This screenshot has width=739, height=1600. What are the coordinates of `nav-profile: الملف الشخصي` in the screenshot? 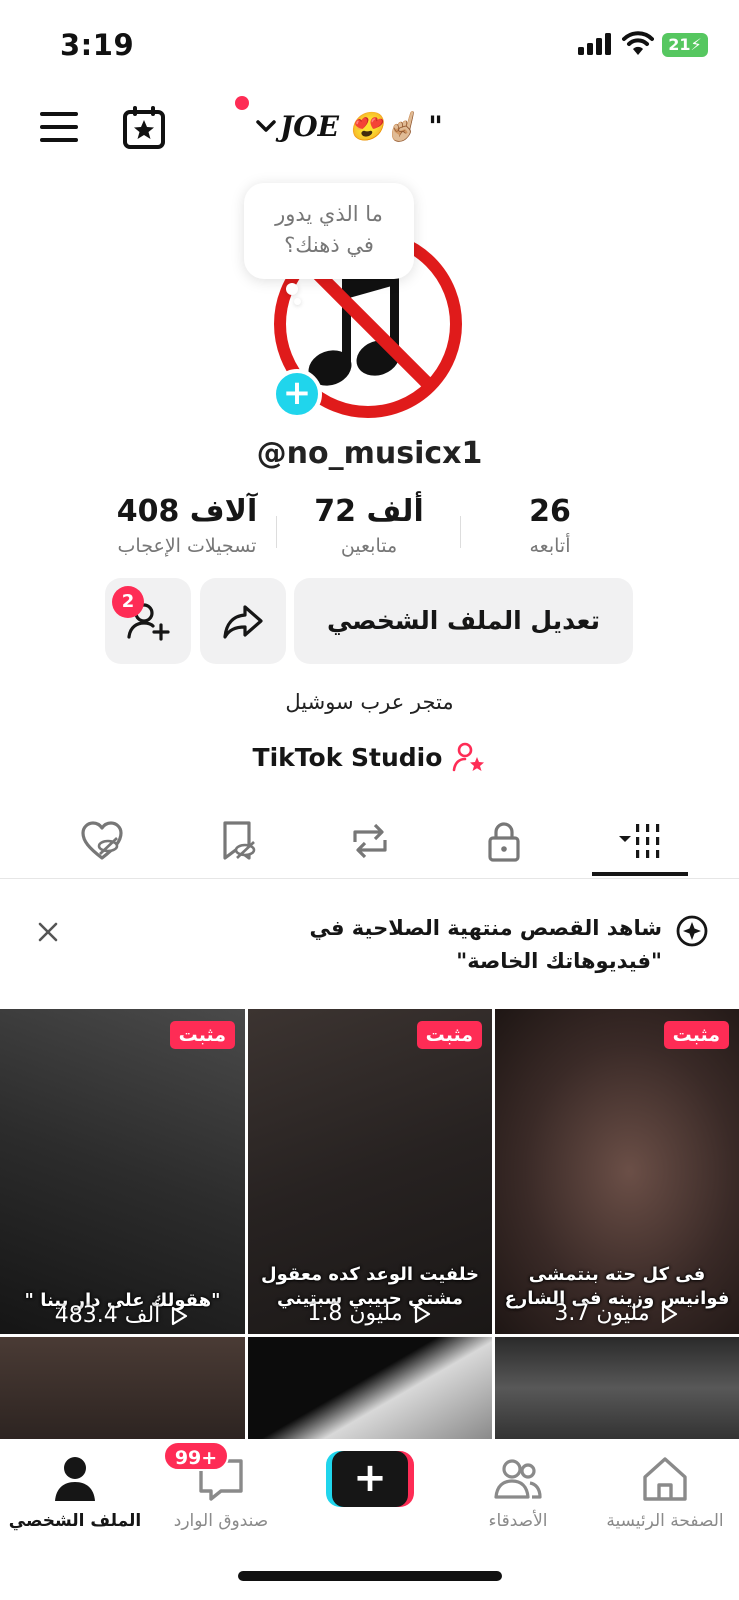 It's located at (75, 1492).